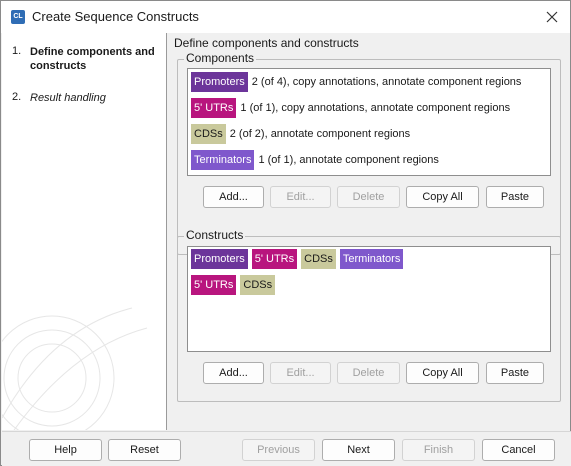 Image resolution: width=571 pixels, height=466 pixels. What do you see at coordinates (515, 197) in the screenshot?
I see `components-paste-button: Paste` at bounding box center [515, 197].